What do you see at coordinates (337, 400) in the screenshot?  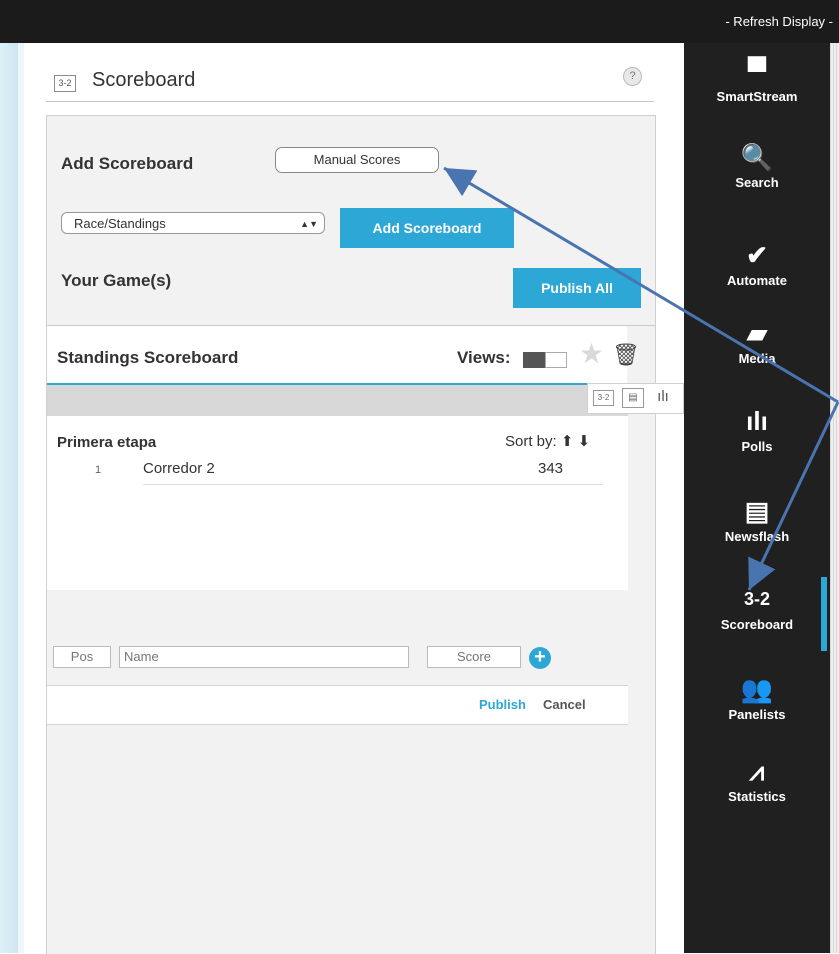 I see `toolbar-band` at bounding box center [337, 400].